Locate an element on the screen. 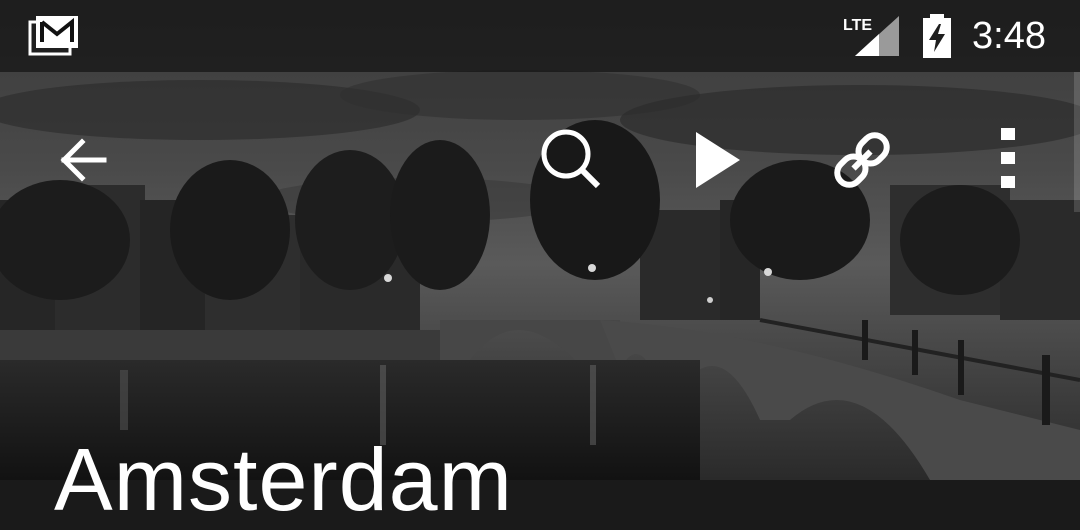  play-icon is located at coordinates (718, 160).